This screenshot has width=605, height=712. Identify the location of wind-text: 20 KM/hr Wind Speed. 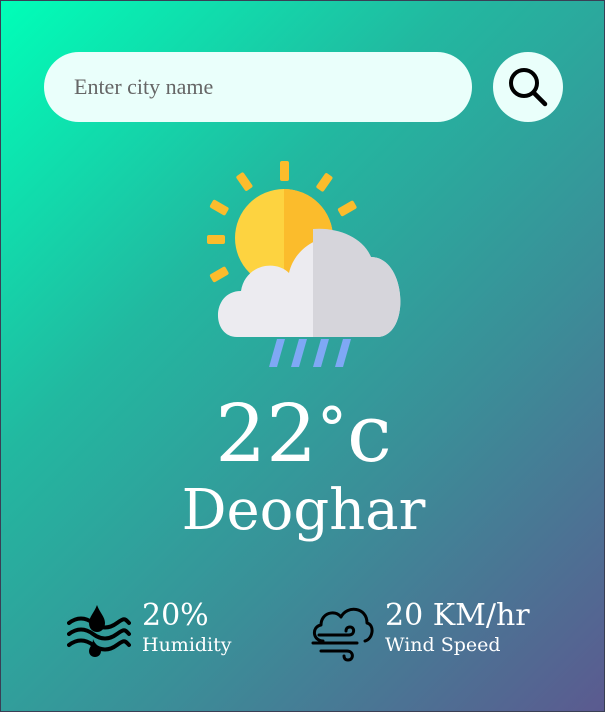
(457, 628).